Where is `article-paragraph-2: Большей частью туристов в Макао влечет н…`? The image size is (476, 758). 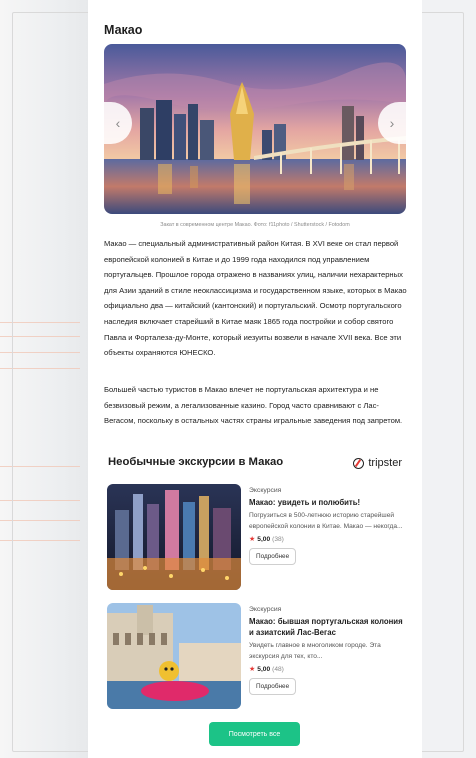
article-paragraph-2: Большей частью туристов в Макао влечет н… is located at coordinates (253, 405).